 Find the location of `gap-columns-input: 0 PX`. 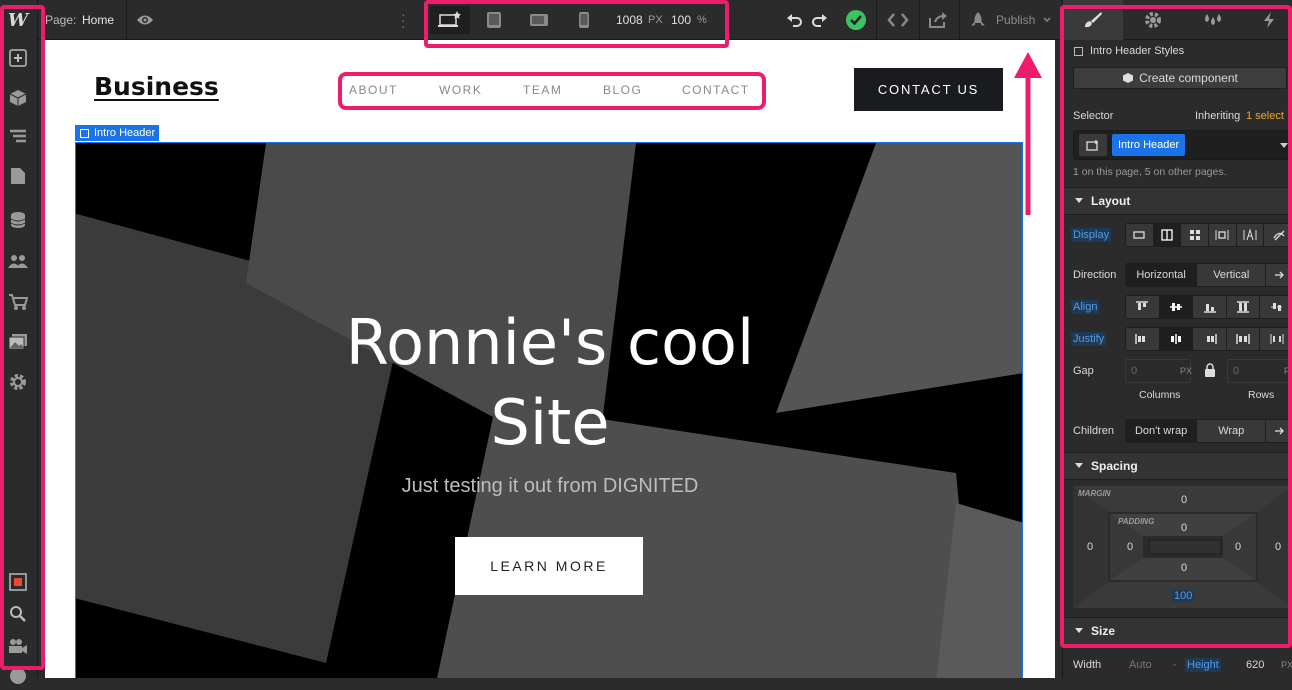

gap-columns-input: 0 PX is located at coordinates (1158, 371).